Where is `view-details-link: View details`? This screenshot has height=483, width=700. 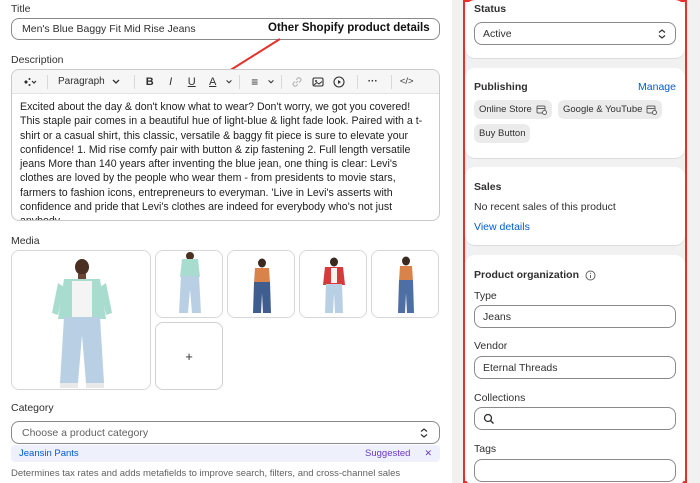
view-details-link: View details is located at coordinates (502, 227).